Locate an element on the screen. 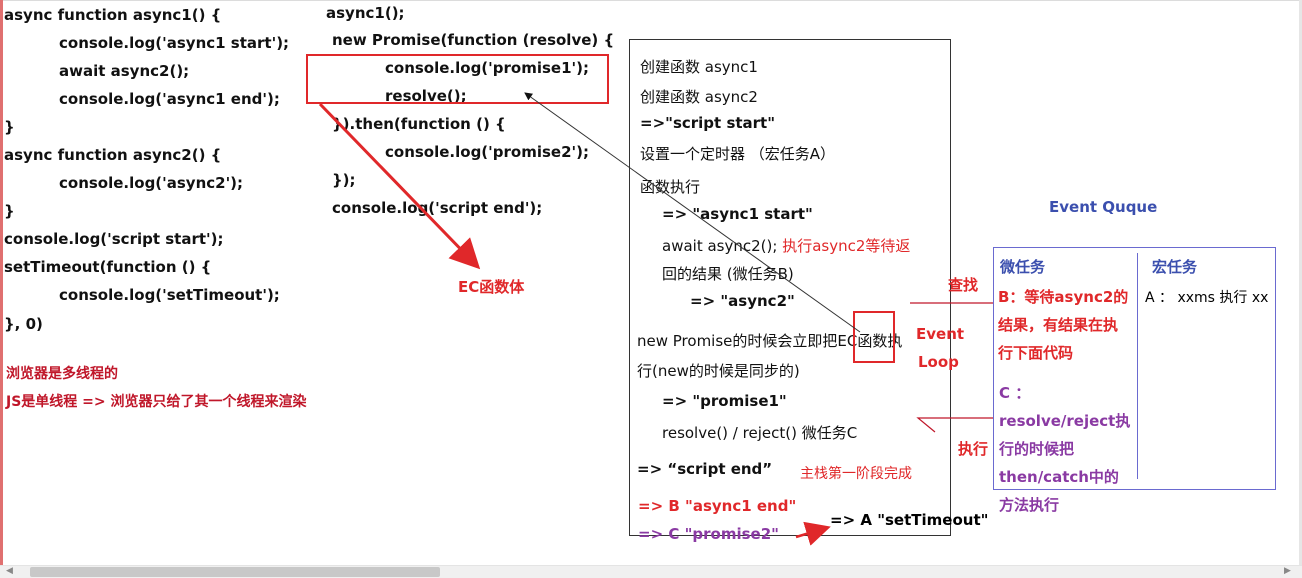 The width and height of the screenshot is (1302, 578). exec-main-stack-done: 主栈第一阶段完成 is located at coordinates (856, 474).